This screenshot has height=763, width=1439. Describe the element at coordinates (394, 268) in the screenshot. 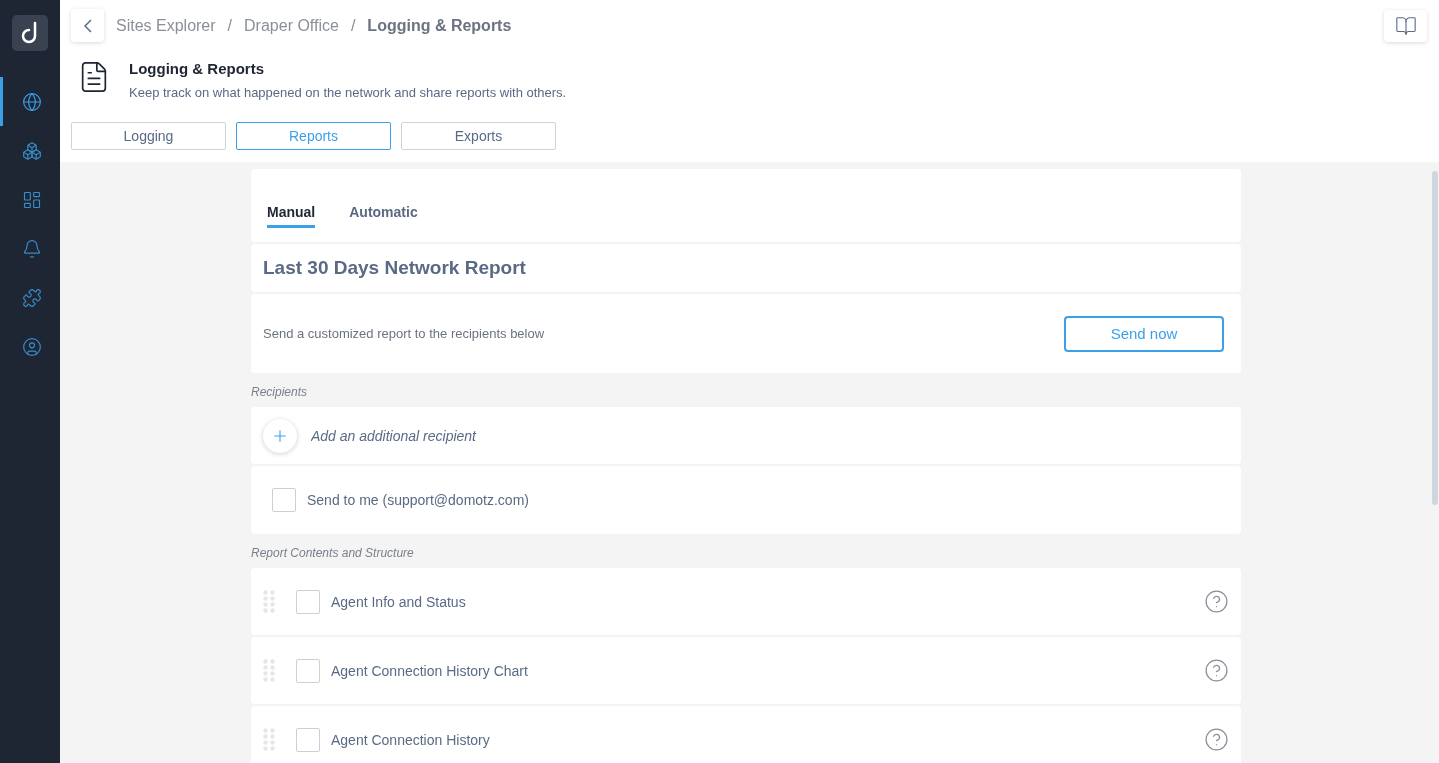

I see `report-title: Last 30 Days Network Report` at that location.